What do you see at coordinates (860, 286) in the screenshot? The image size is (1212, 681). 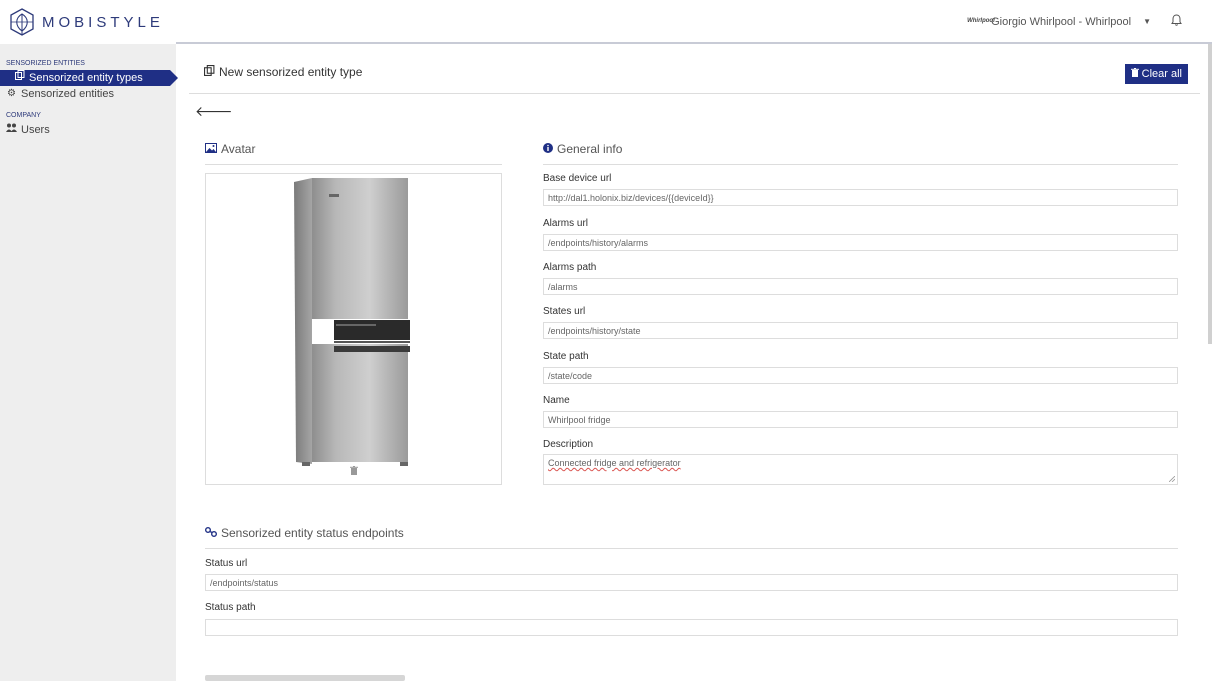 I see `alarms-path-field` at bounding box center [860, 286].